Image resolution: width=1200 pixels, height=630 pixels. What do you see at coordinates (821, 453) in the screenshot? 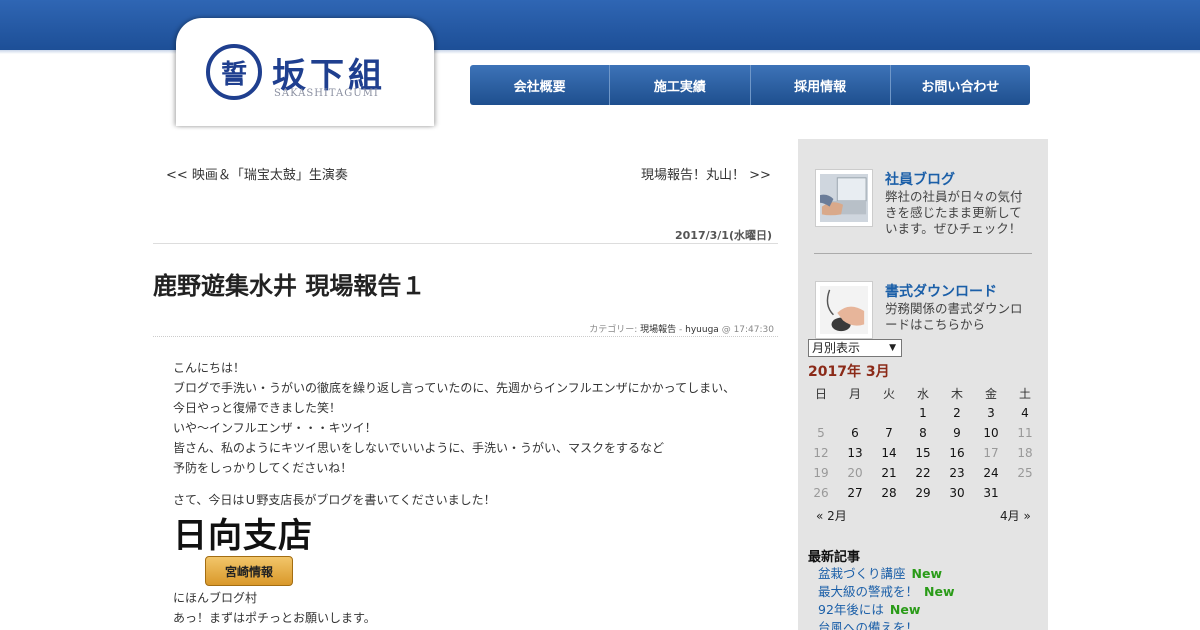
I see `calendar-day: 12` at bounding box center [821, 453].